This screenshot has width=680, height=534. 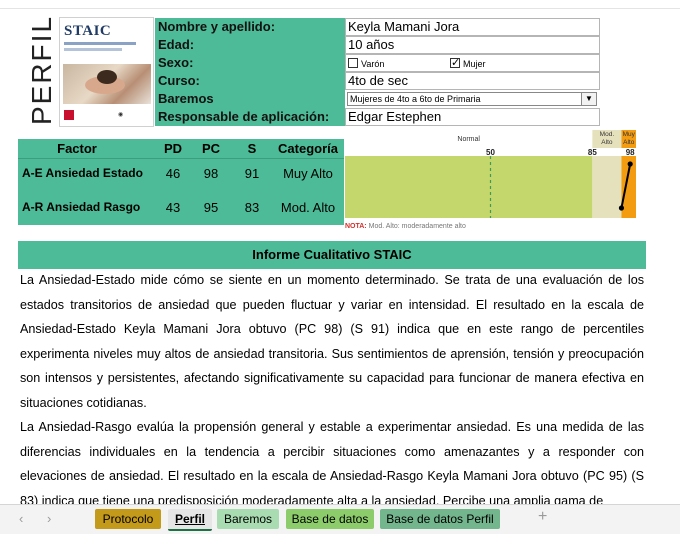 I want to click on pd-ae: 46, so click(x=173, y=173).